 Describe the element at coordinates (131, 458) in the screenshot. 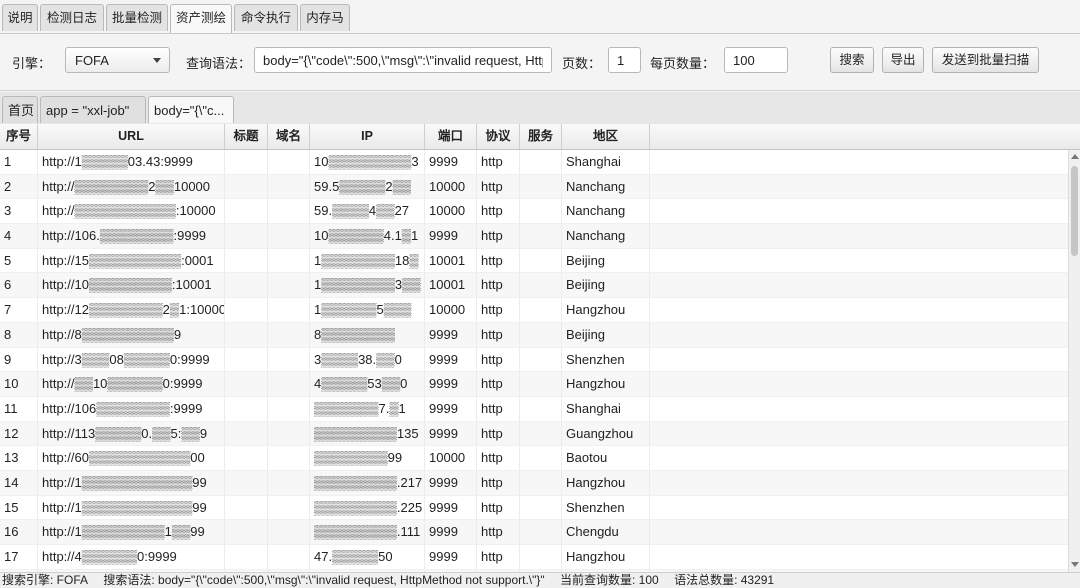

I see `row-url: http://60▒▒▒▒▒▒▒▒▒▒▒00` at that location.